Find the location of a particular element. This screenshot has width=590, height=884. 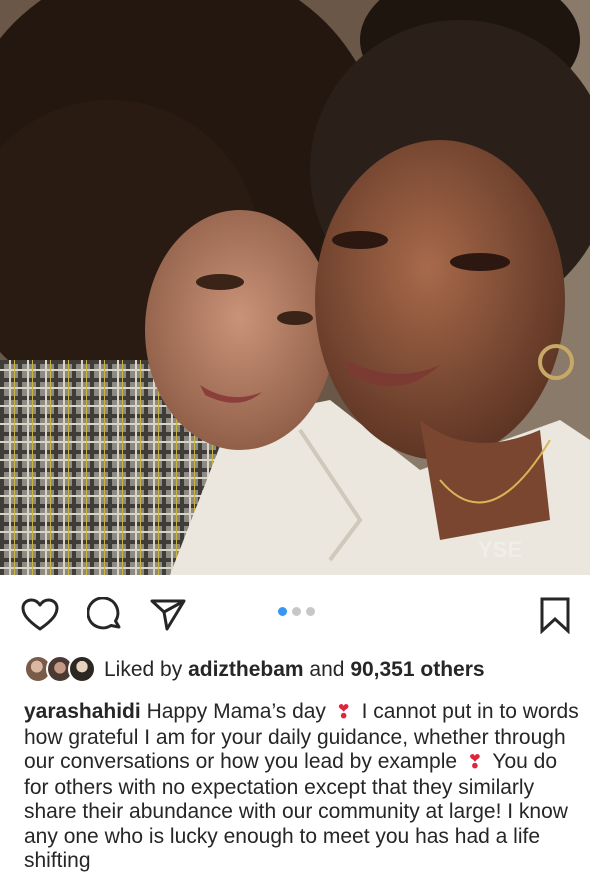

likes-middle: and is located at coordinates (327, 669).